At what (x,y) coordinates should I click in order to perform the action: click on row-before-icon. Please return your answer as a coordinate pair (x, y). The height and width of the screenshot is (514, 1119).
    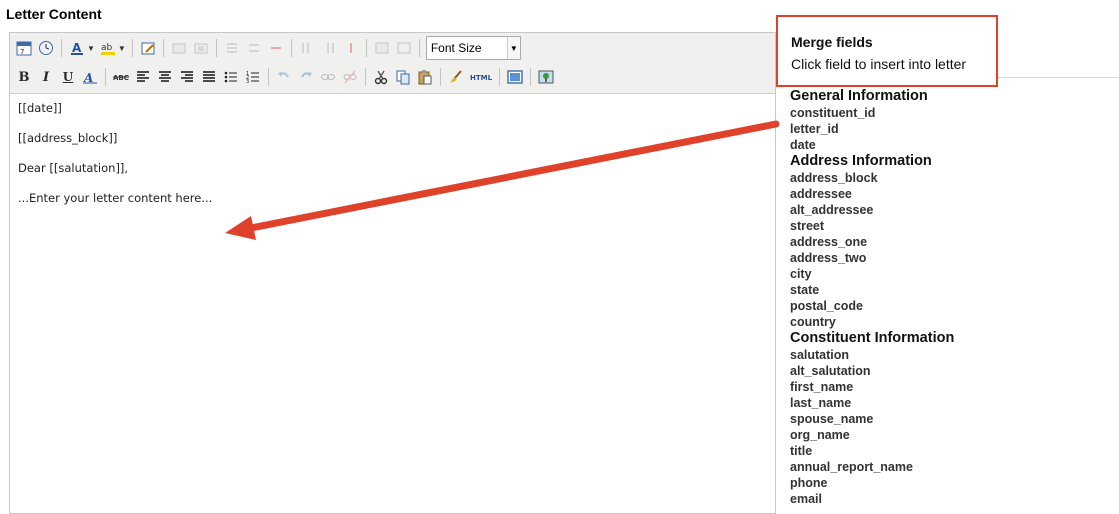
    Looking at the image, I should click on (232, 48).